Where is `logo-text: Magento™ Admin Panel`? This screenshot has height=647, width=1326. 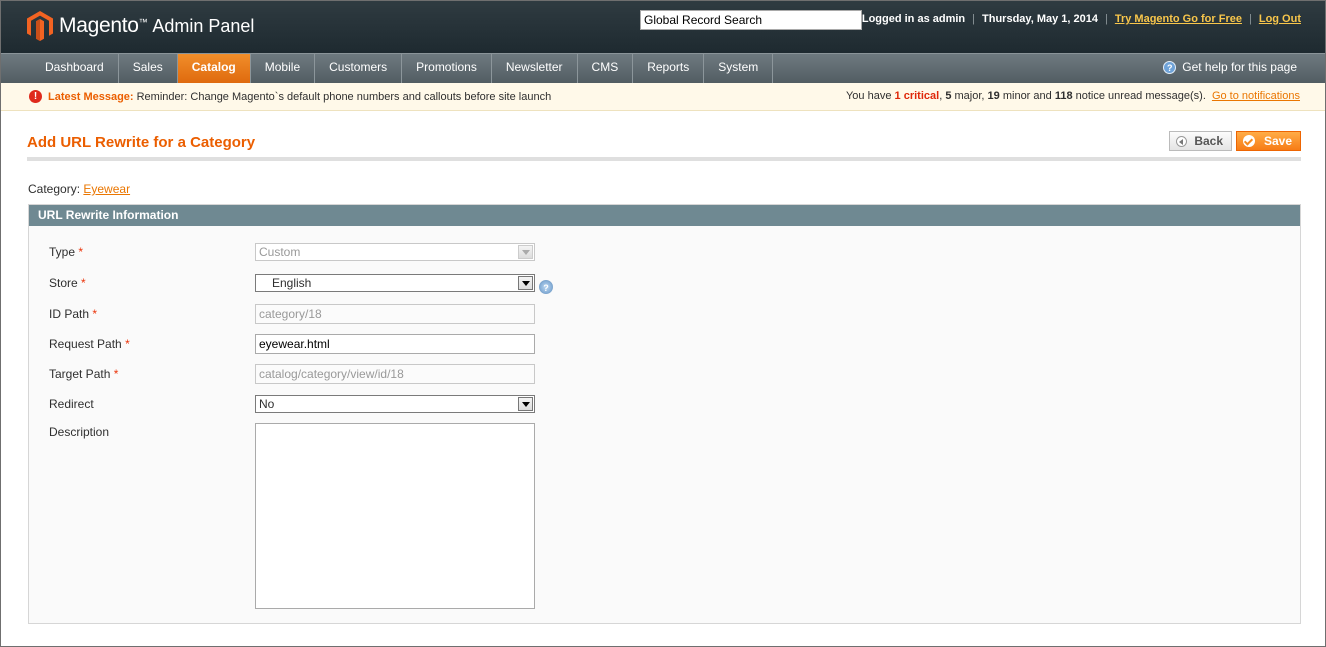
logo-text: Magento™ Admin Panel is located at coordinates (156, 26).